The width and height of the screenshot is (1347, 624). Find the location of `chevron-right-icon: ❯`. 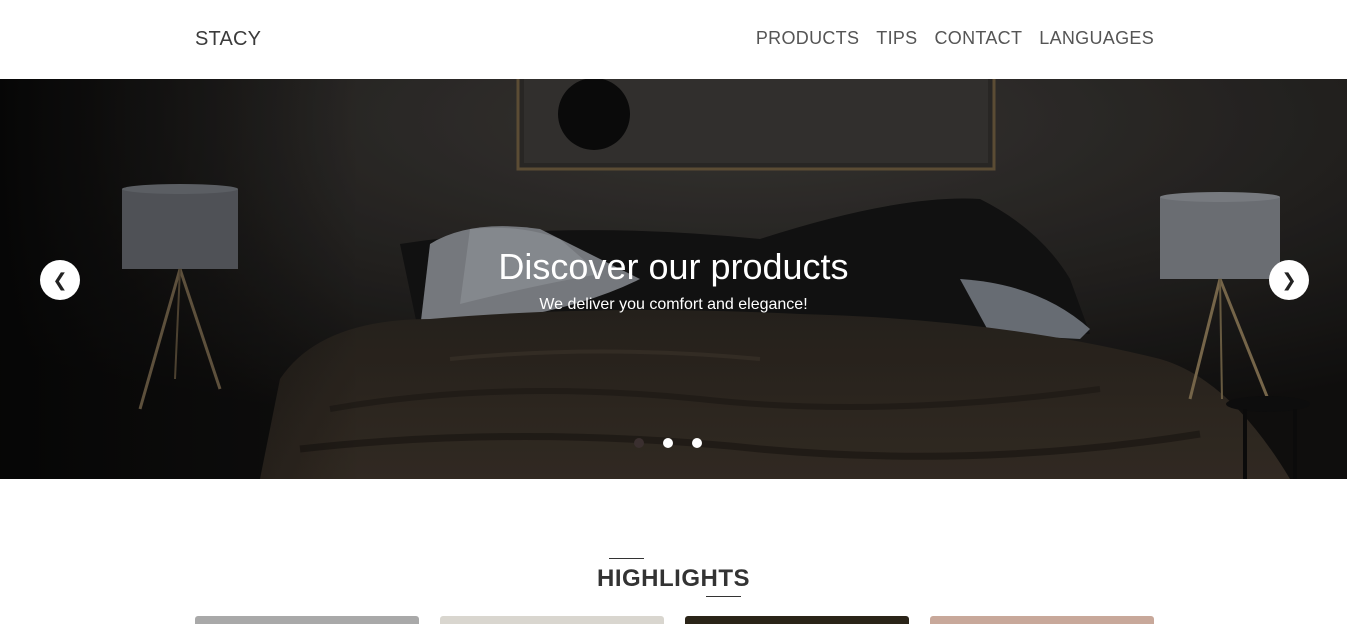

chevron-right-icon: ❯ is located at coordinates (1289, 280).